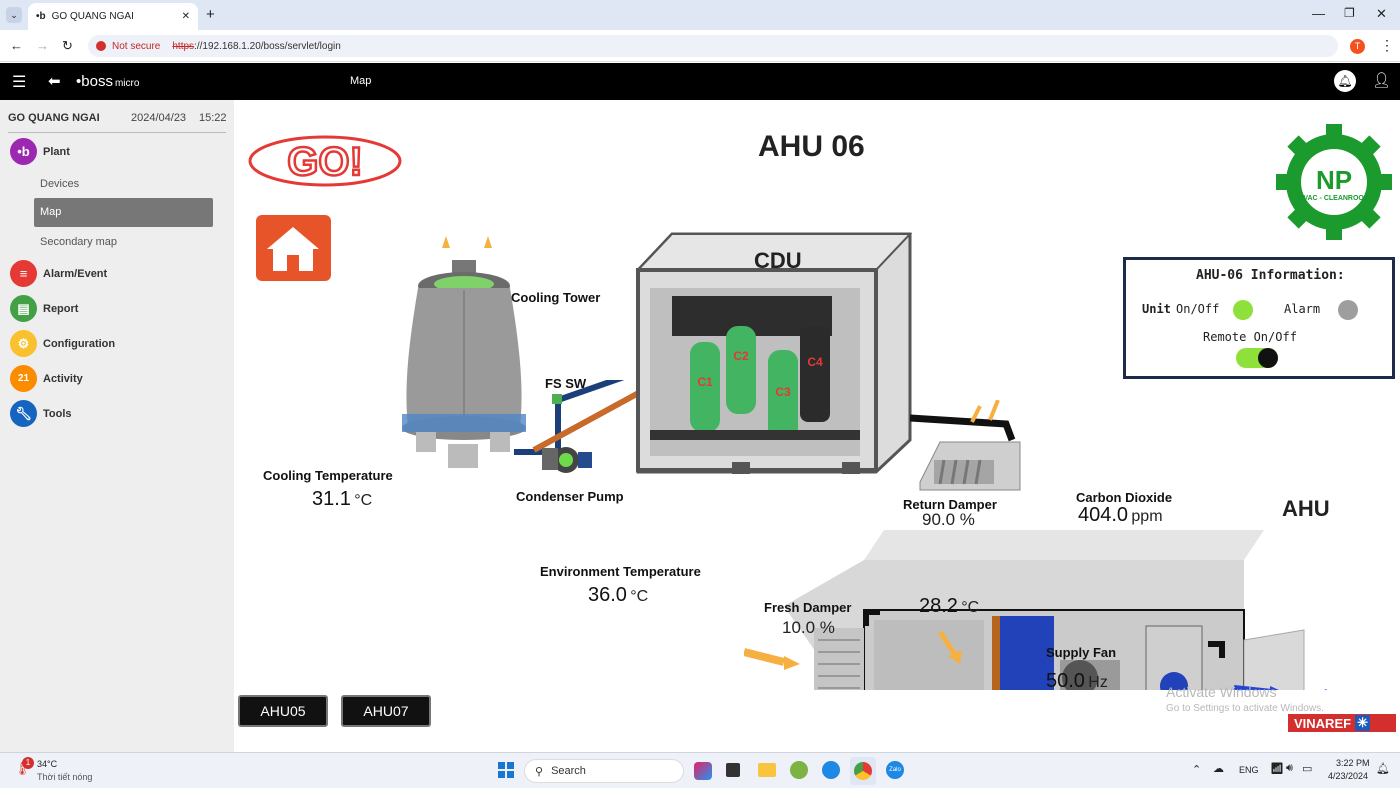 This screenshot has width=1400, height=788. I want to click on taskbar-search: ⚲ Search, so click(604, 771).